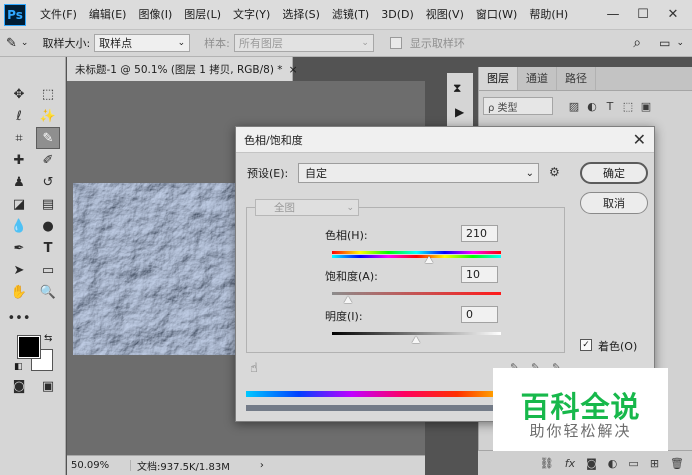  Describe the element at coordinates (416, 339) in the screenshot. I see `lightness-slider-thumb` at that location.